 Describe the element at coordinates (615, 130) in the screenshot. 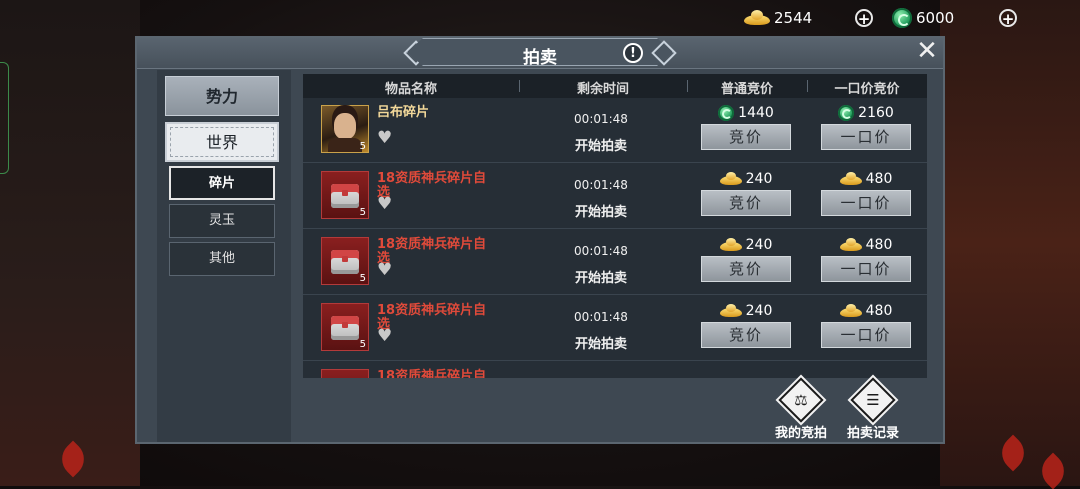

I see `table-row: 5 吕布碎片 ♥ 00:01:48 开始拍卖 1440 2160 竞价 一口价` at that location.